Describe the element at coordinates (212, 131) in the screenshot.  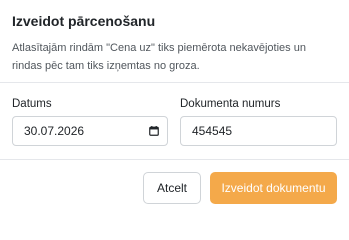
I see `document-number-value: 454545` at that location.